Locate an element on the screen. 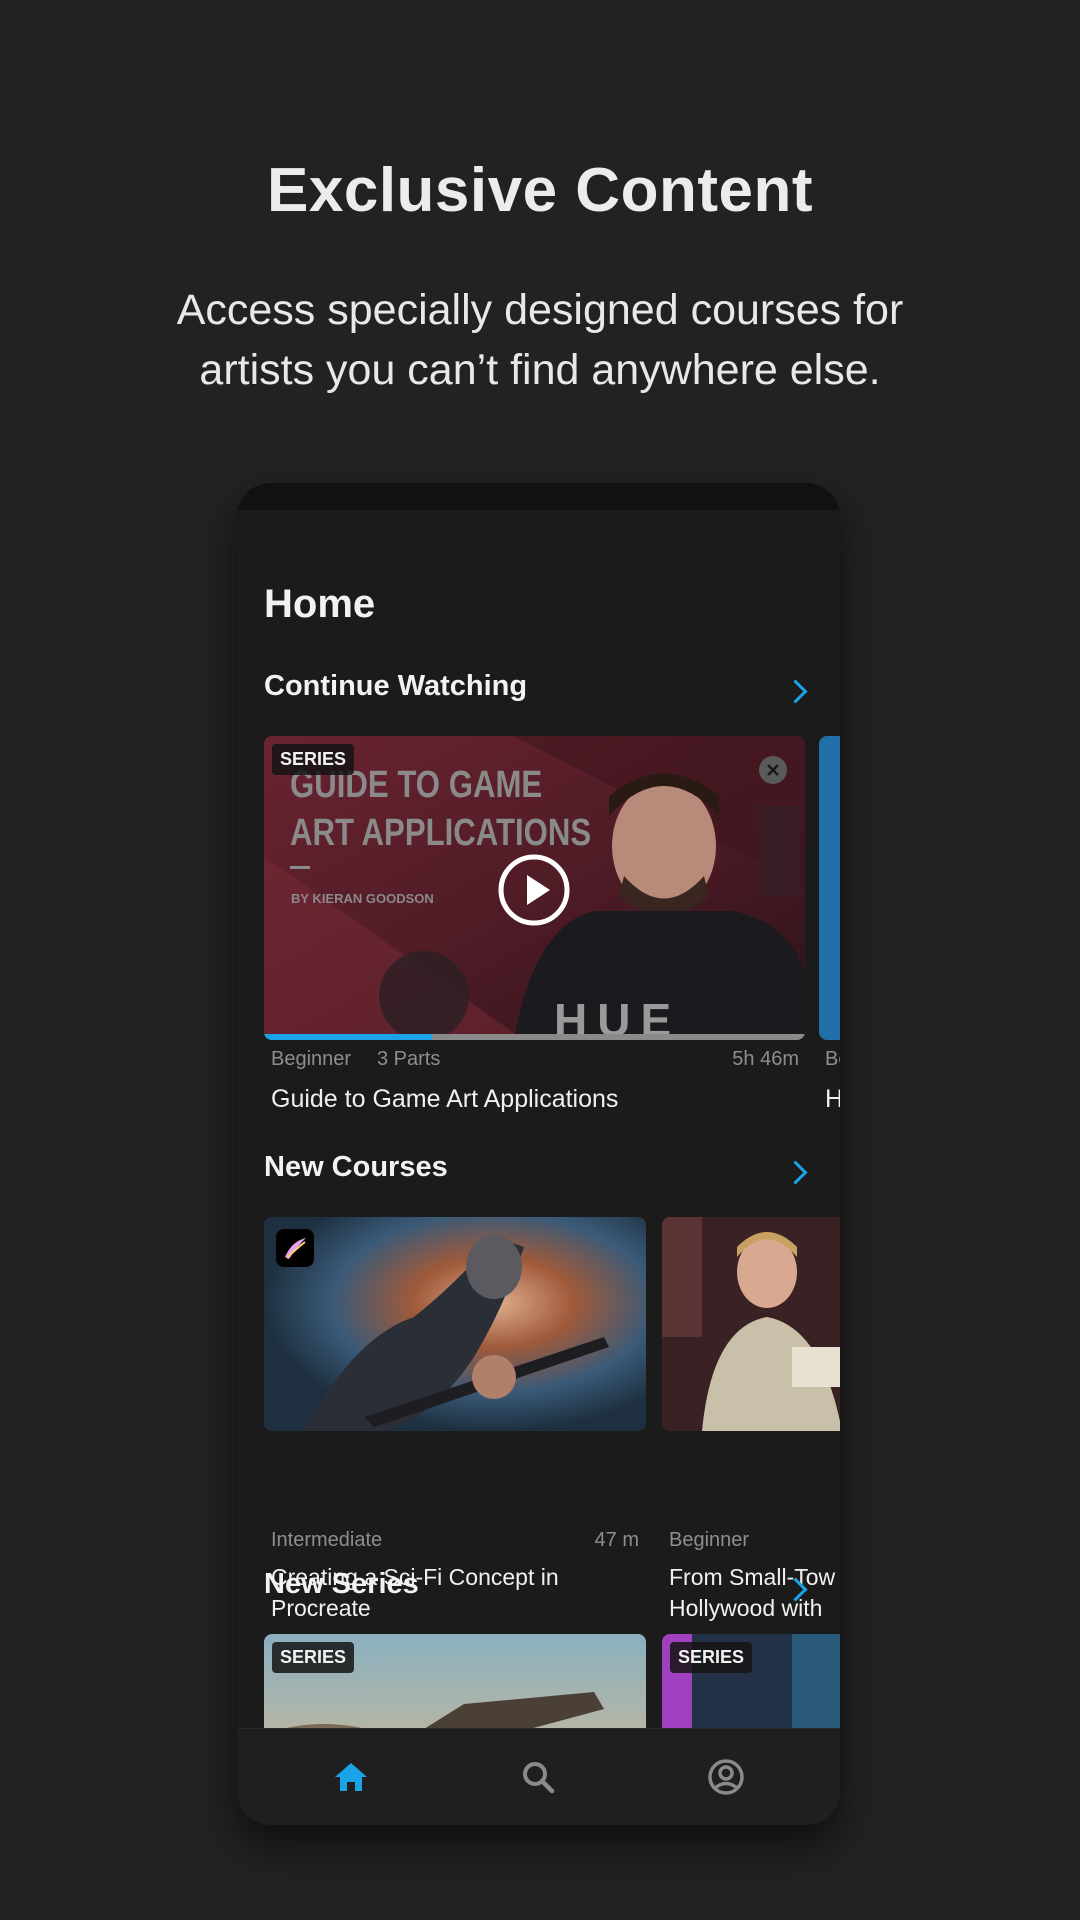  thumbnail-heading: GUIDE TO GAME ART APPLICATIONS is located at coordinates (441, 809).